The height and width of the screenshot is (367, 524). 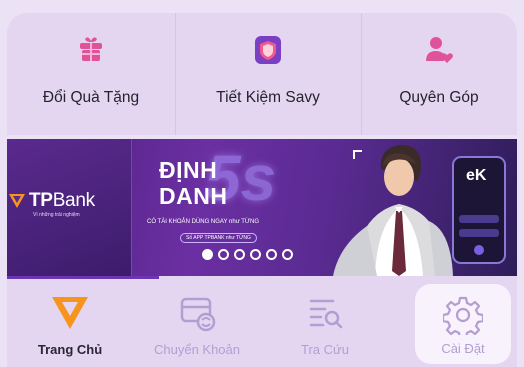 What do you see at coordinates (62, 200) in the screenshot?
I see `tpbank-logo-text: TPBank` at bounding box center [62, 200].